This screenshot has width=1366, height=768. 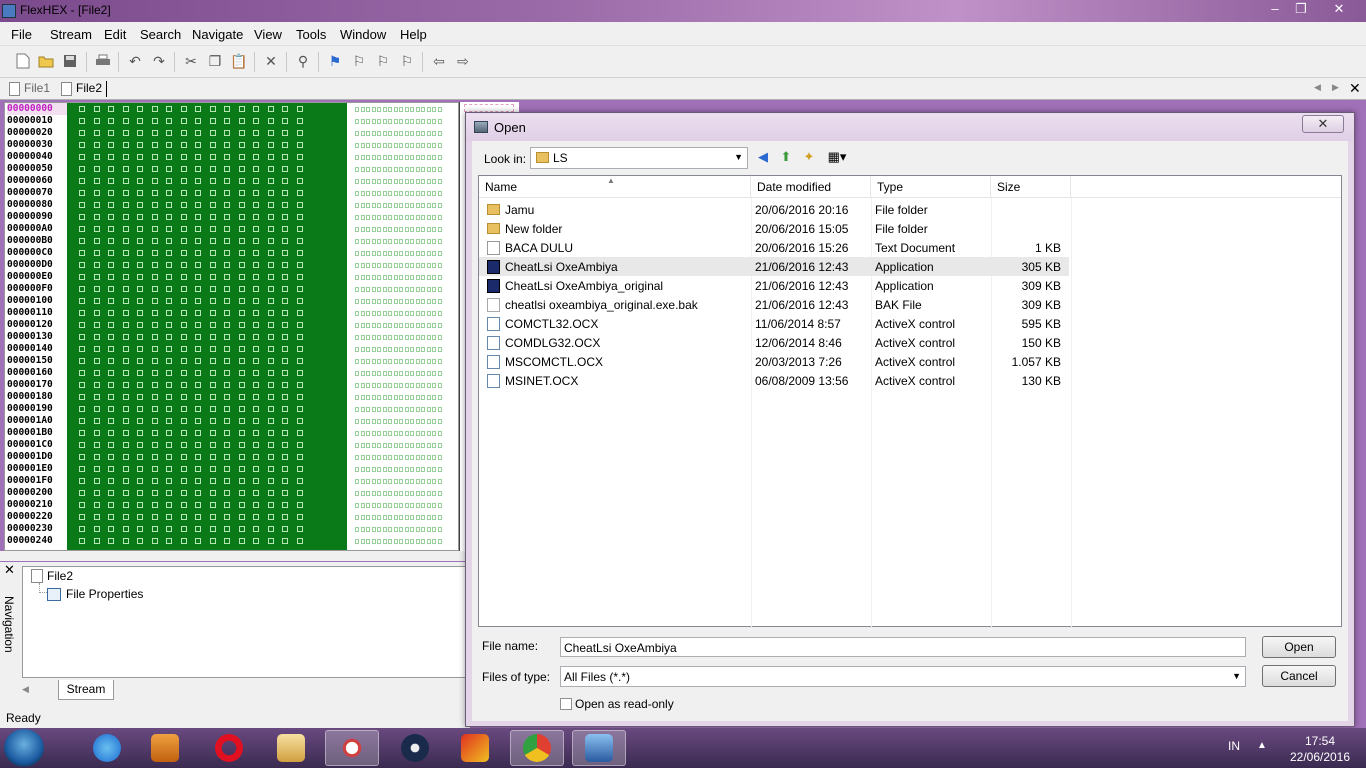 I want to click on next-bookmark-icon: ⚐, so click(x=383, y=61).